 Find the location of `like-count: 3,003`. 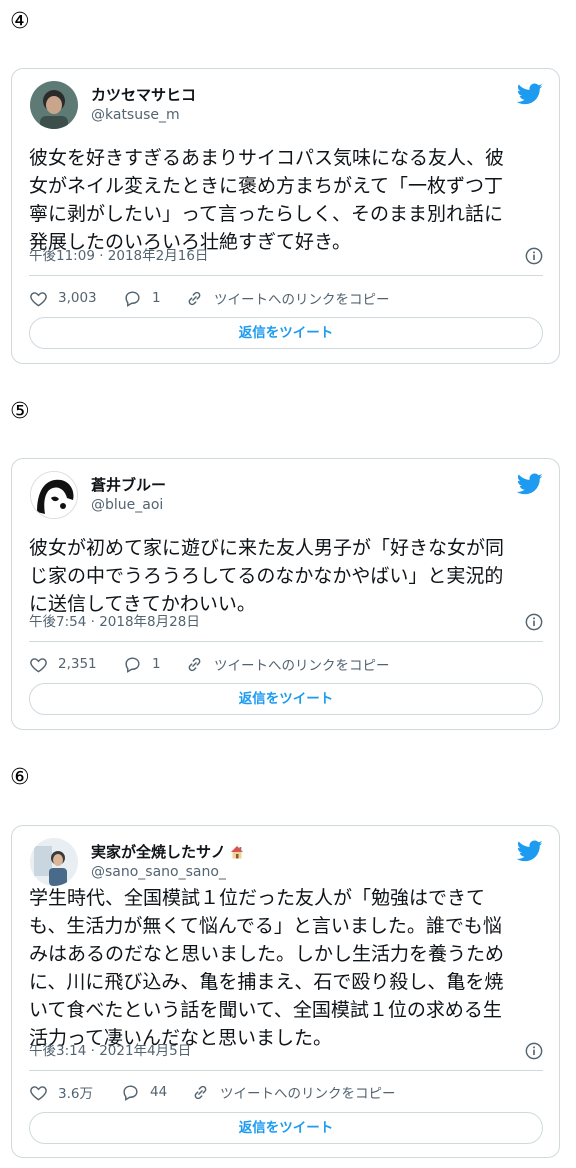

like-count: 3,003 is located at coordinates (77, 298).